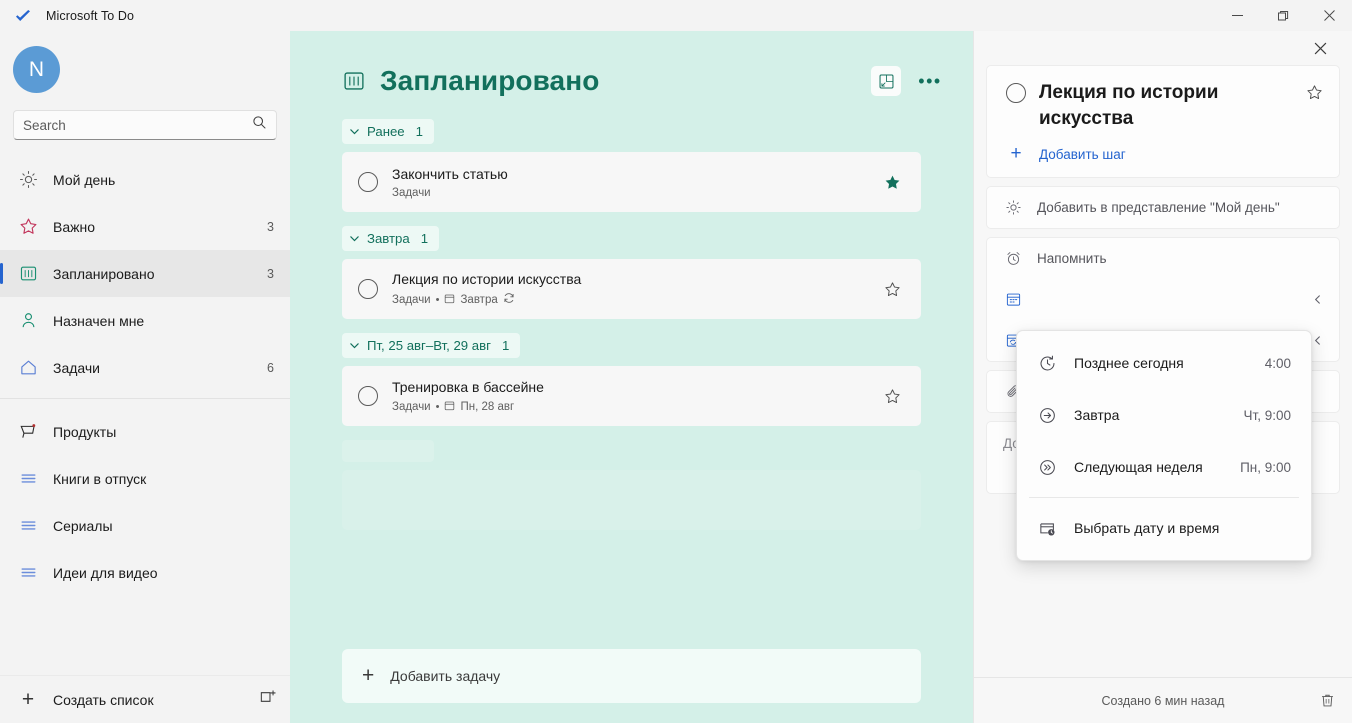  Describe the element at coordinates (137, 125) in the screenshot. I see `search-input` at that location.